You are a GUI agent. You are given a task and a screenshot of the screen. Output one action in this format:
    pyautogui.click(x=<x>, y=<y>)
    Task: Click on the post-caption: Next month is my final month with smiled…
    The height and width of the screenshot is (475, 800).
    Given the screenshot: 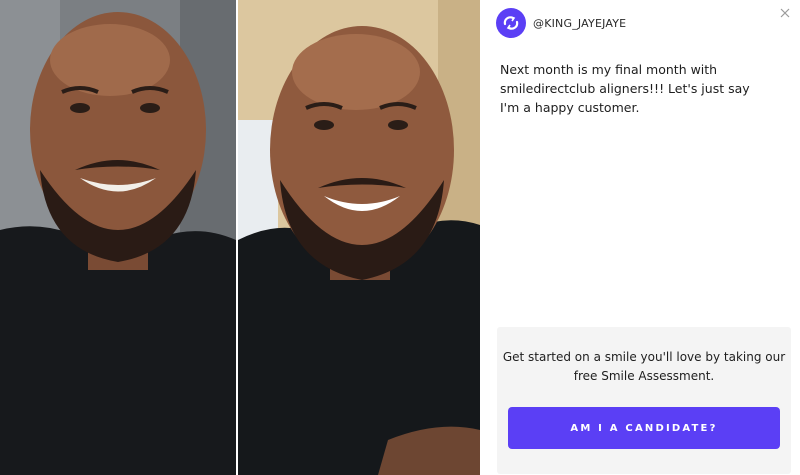 What is the action you would take?
    pyautogui.click(x=625, y=88)
    